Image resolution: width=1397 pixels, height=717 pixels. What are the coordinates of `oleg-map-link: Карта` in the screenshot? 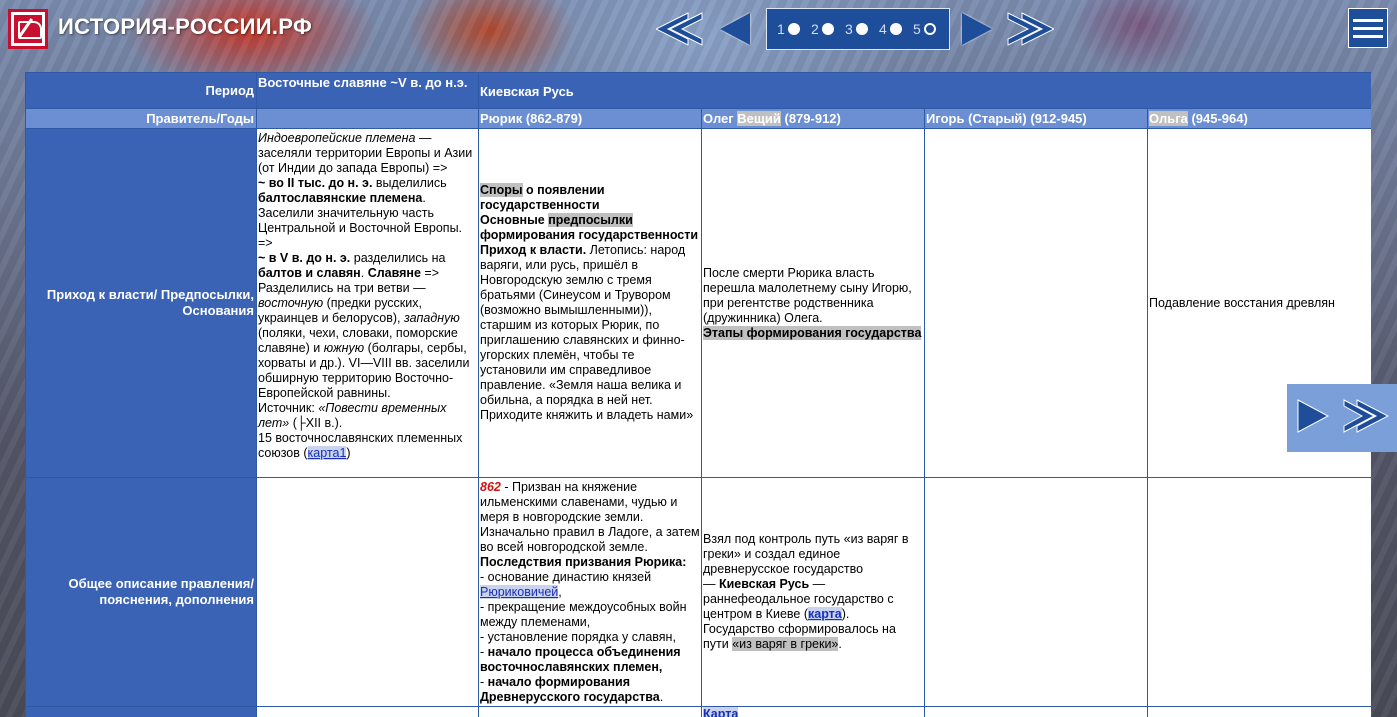 It's located at (721, 712).